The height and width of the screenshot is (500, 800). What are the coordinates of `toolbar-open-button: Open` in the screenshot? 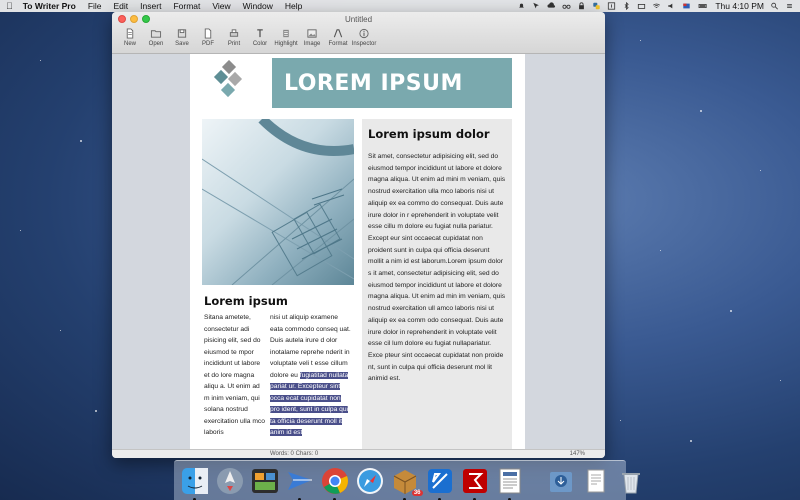 It's located at (156, 37).